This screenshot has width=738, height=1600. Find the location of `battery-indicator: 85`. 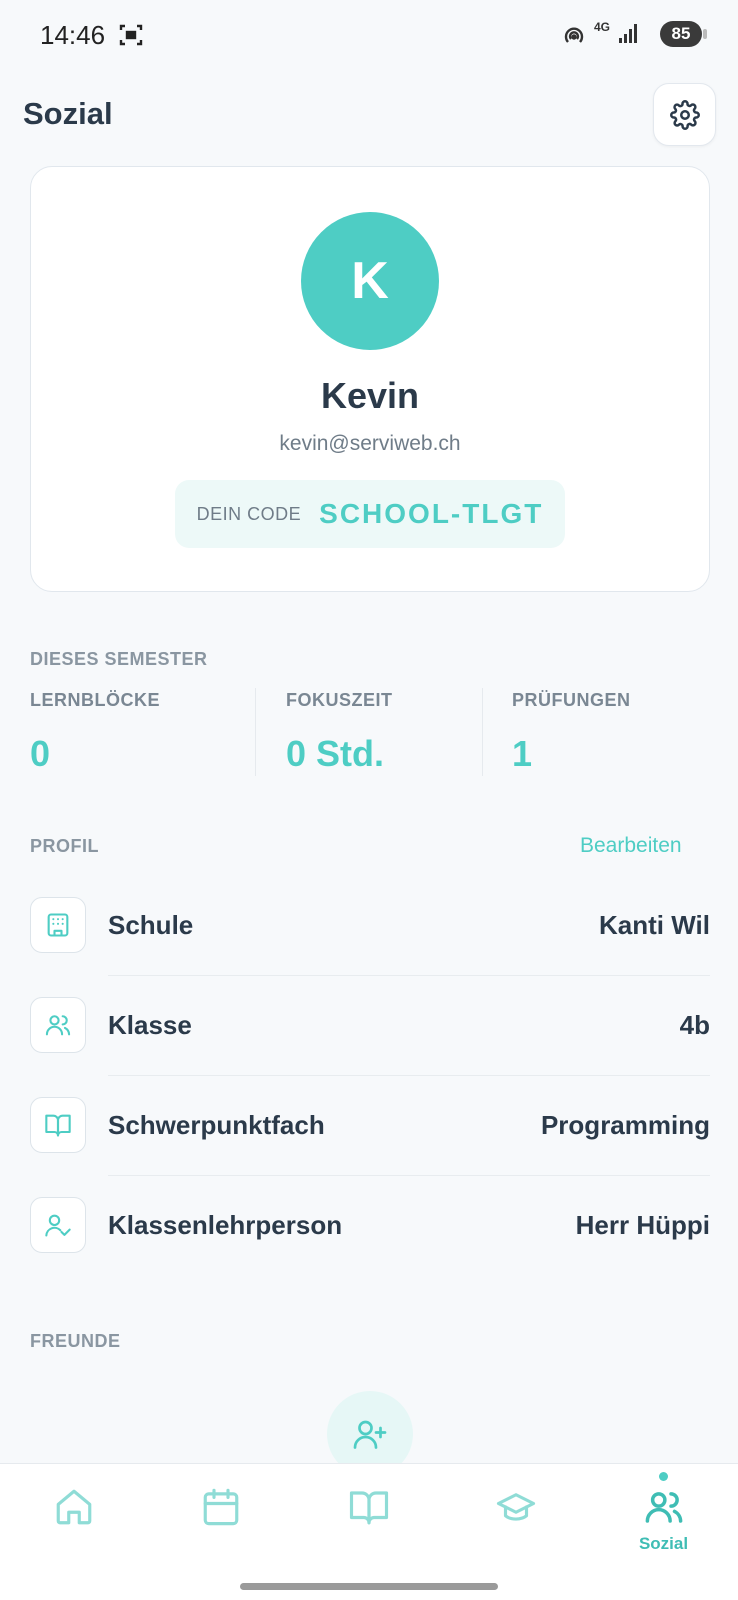

battery-indicator: 85 is located at coordinates (683, 34).